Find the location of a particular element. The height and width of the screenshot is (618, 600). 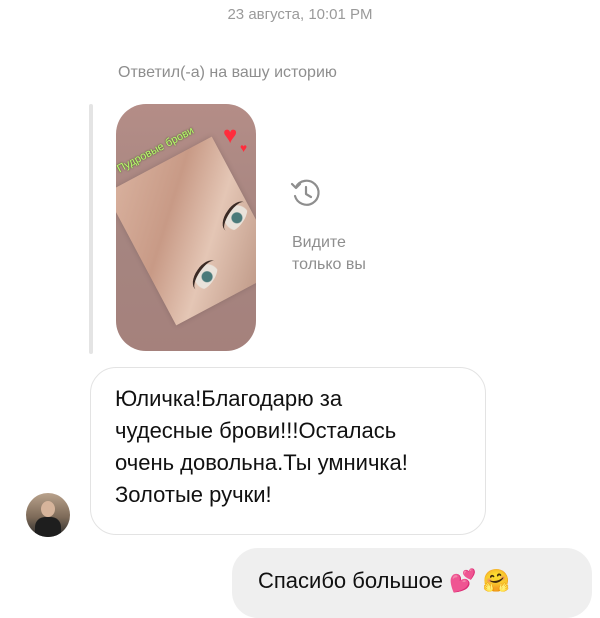

history-icon is located at coordinates (305, 192).